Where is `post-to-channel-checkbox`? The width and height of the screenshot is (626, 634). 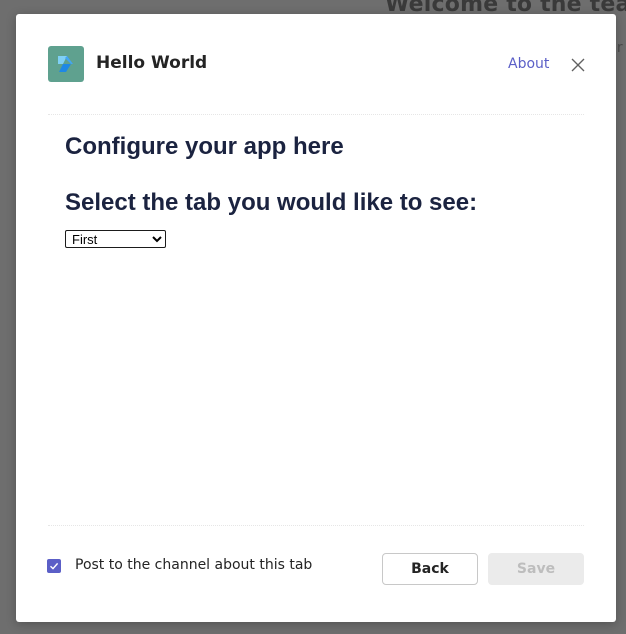
post-to-channel-checkbox is located at coordinates (54, 566).